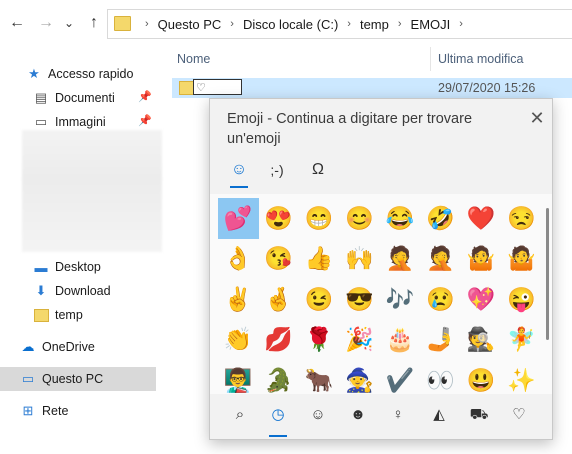  Describe the element at coordinates (487, 88) in the screenshot. I see `file-modified-date: 29/07/2020 15:26` at that location.